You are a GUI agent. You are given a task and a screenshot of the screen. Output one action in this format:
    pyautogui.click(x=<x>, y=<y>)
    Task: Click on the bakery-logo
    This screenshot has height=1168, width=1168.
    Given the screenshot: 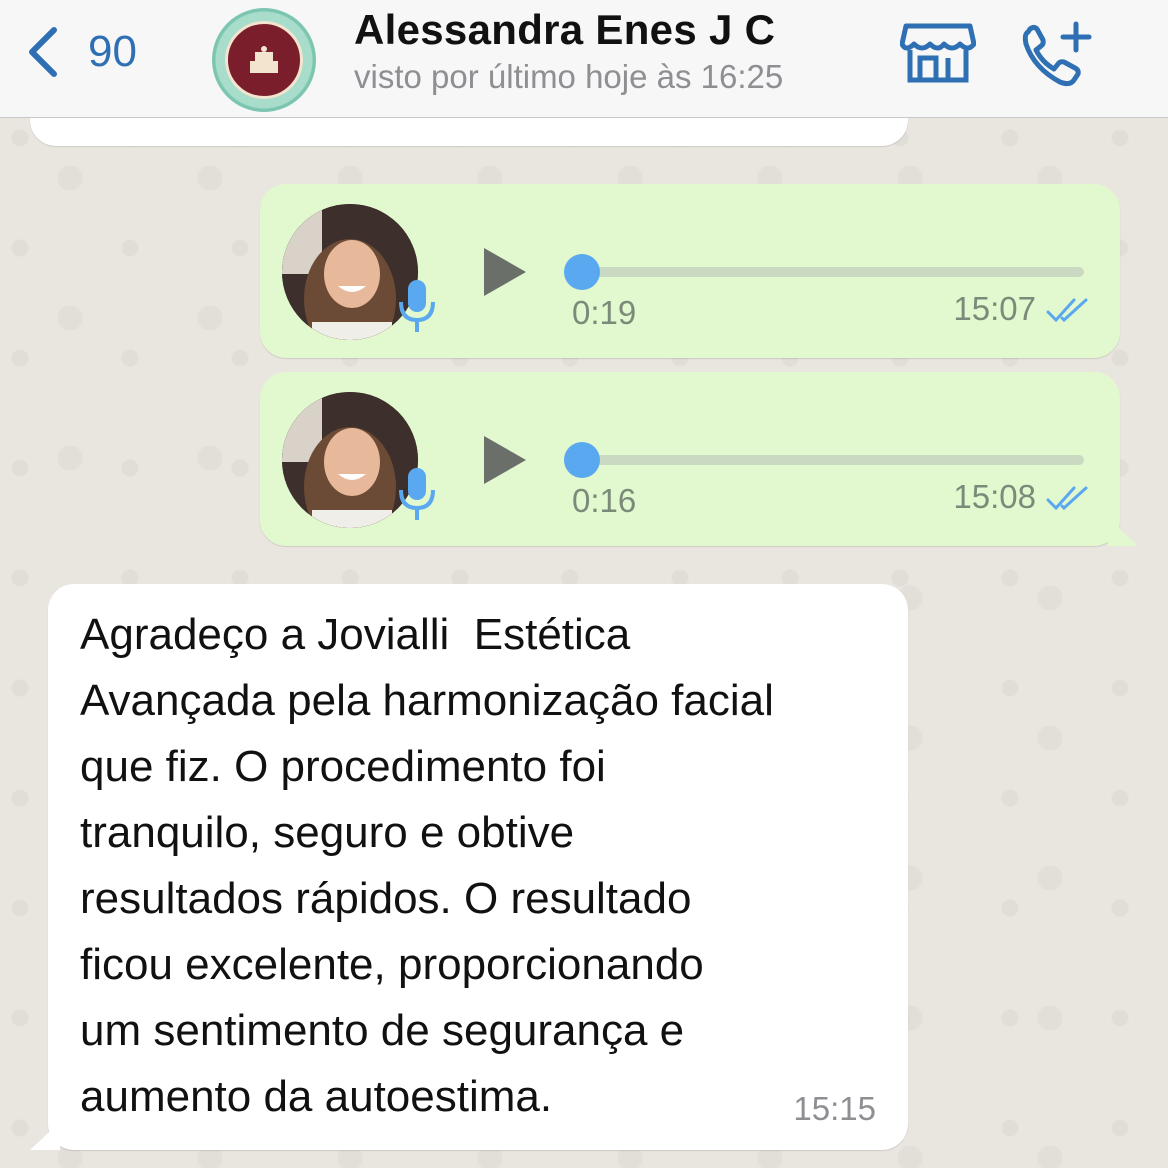 What is the action you would take?
    pyautogui.click(x=264, y=60)
    